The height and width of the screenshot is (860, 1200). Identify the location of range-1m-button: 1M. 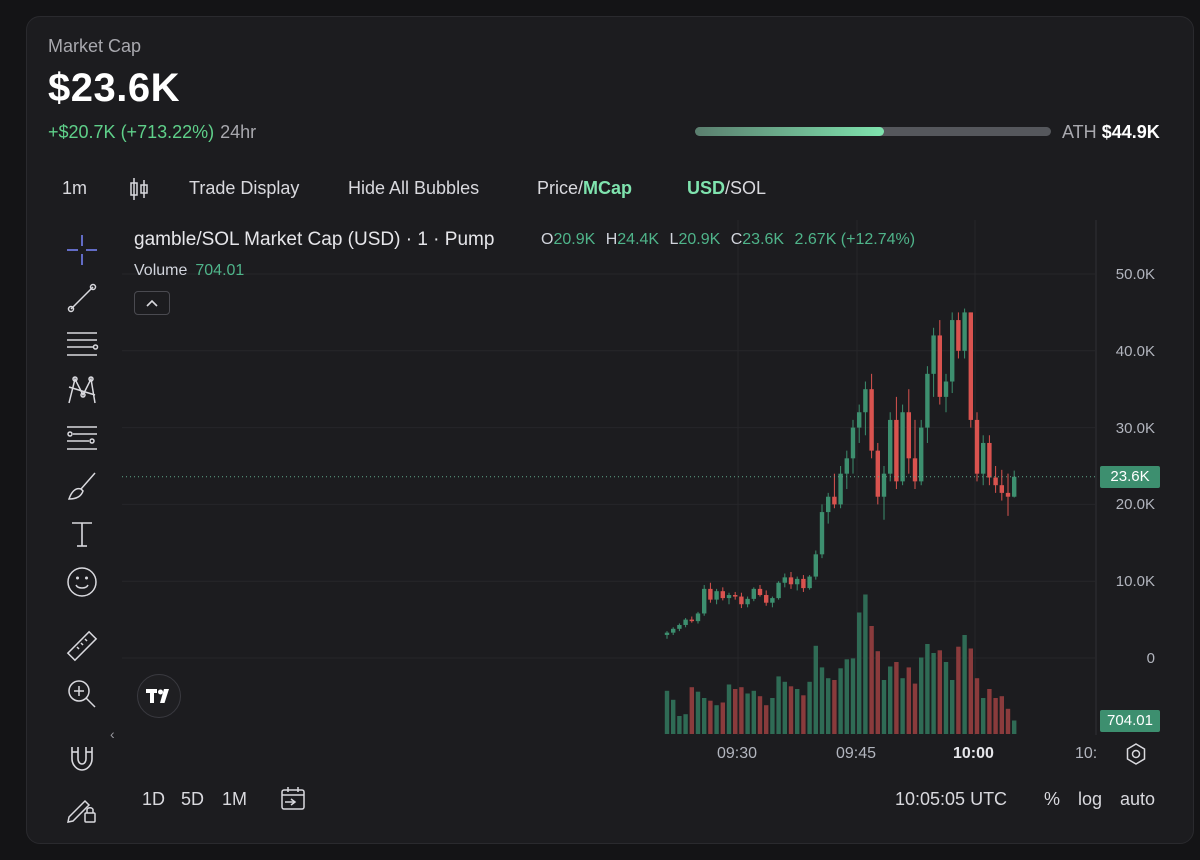
(234, 799).